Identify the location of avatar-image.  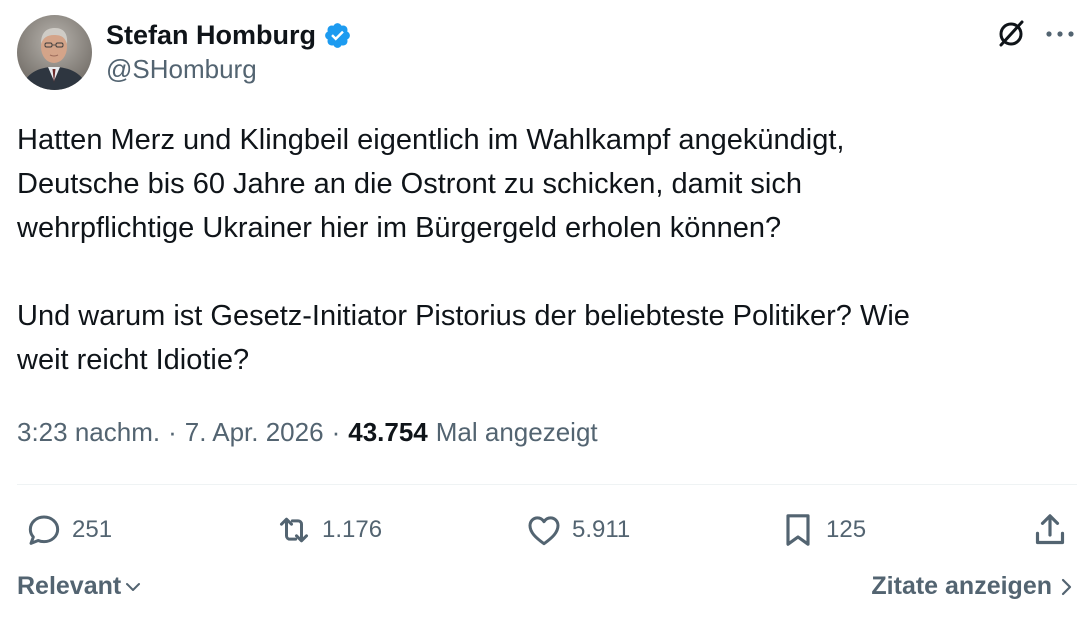
(54, 52).